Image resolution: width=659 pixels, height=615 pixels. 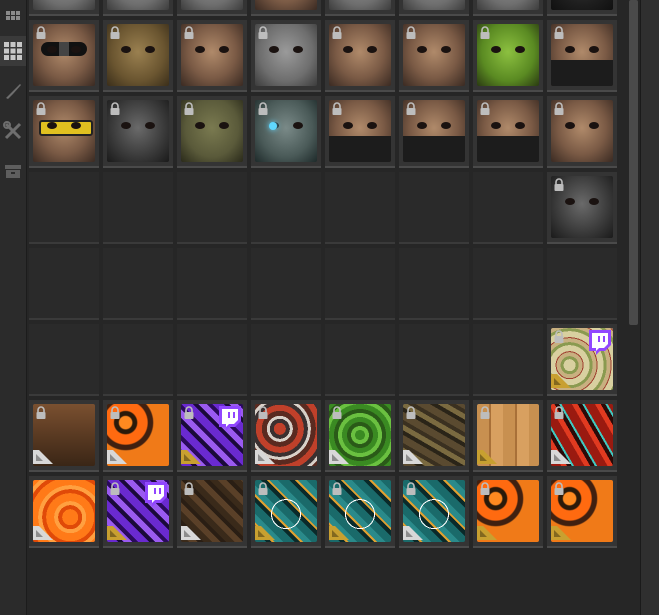 What do you see at coordinates (13, 15) in the screenshot?
I see `grid-small-icon` at bounding box center [13, 15].